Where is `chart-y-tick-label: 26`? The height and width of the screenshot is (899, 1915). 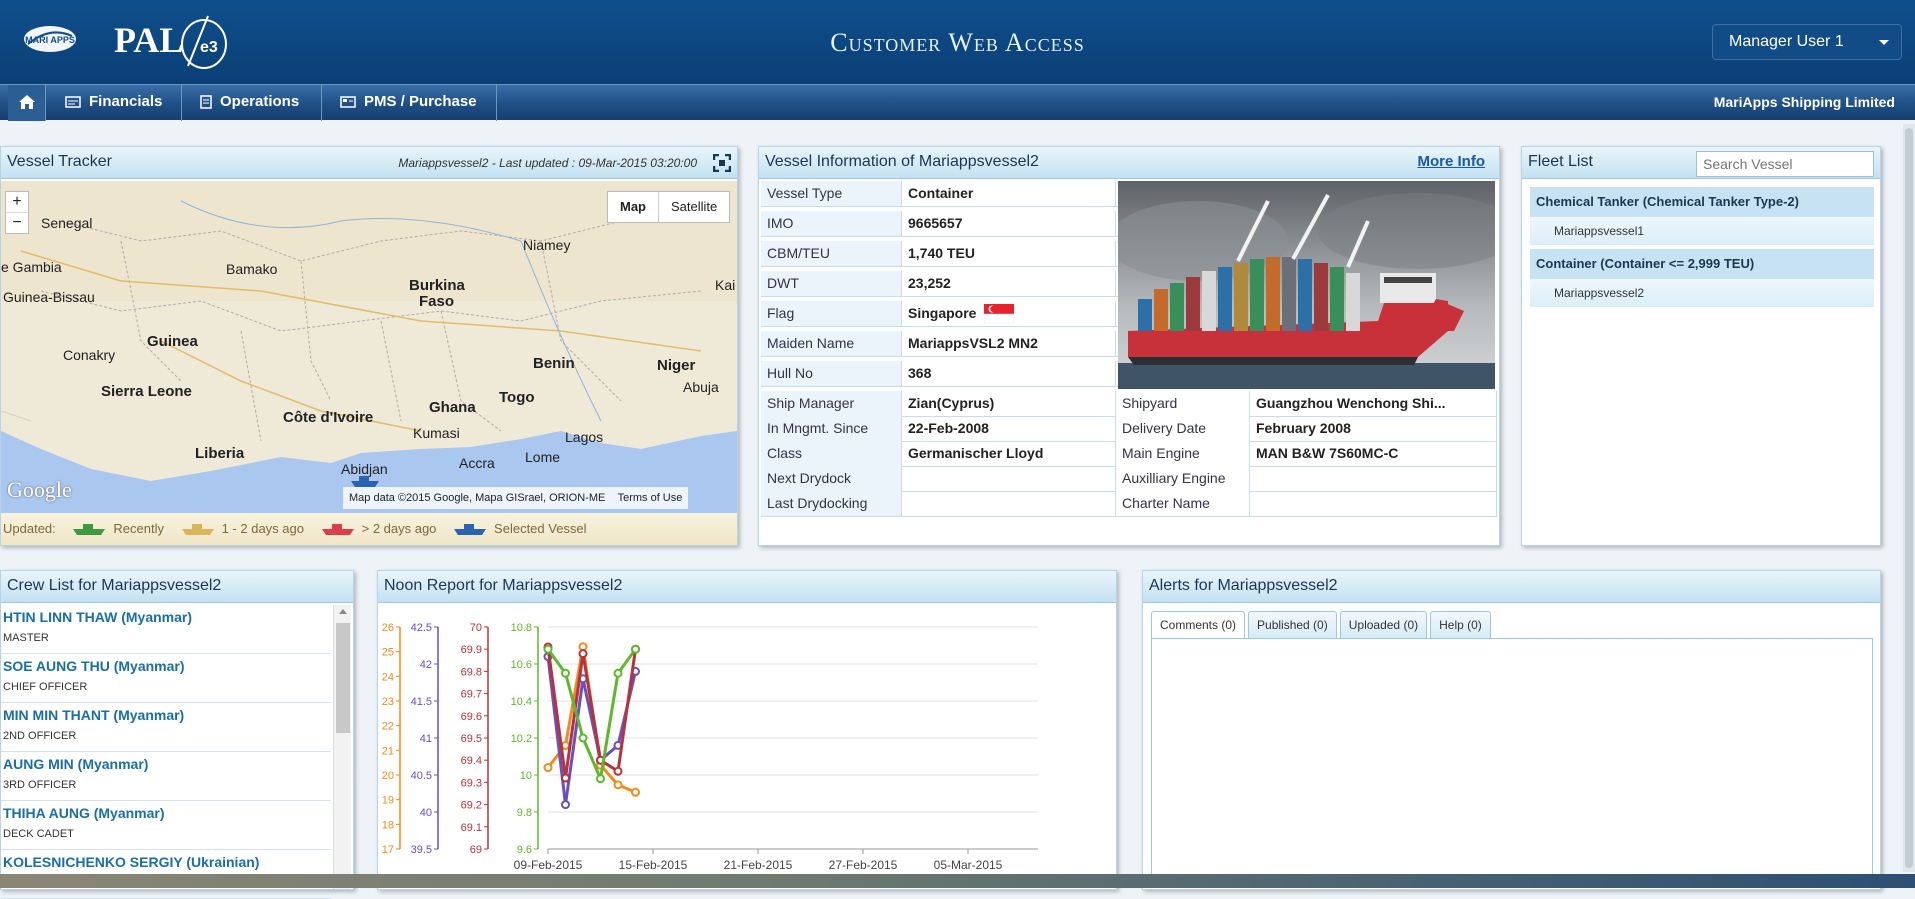 chart-y-tick-label: 26 is located at coordinates (388, 628).